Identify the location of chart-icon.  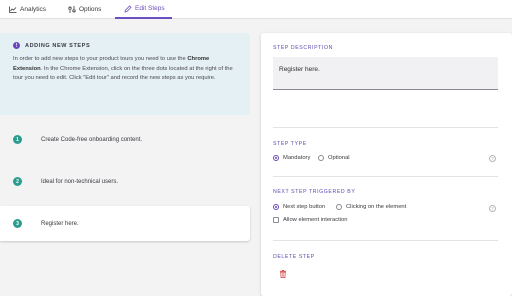
(13, 9).